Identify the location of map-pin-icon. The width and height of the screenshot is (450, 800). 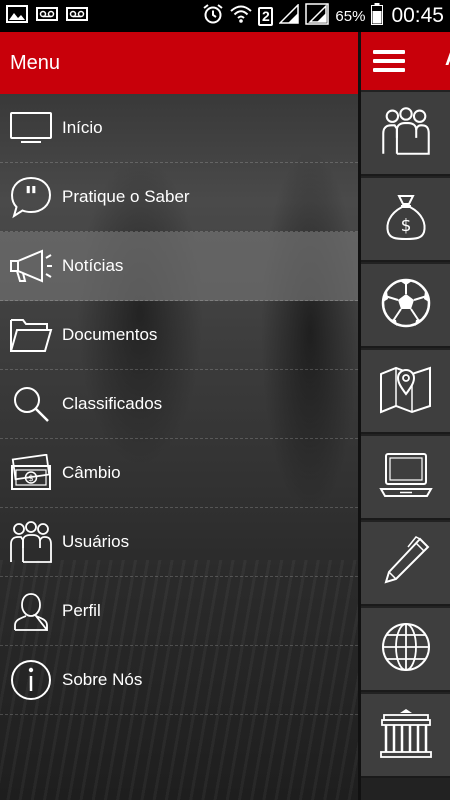
(406, 391).